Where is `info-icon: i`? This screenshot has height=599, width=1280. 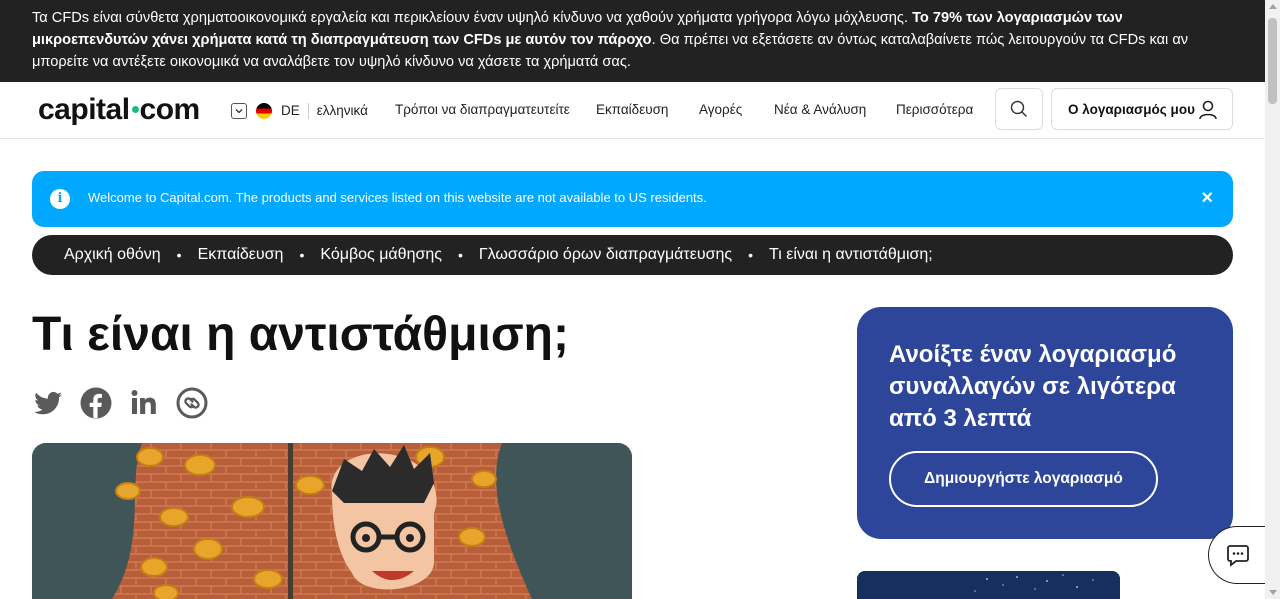
info-icon: i is located at coordinates (60, 199).